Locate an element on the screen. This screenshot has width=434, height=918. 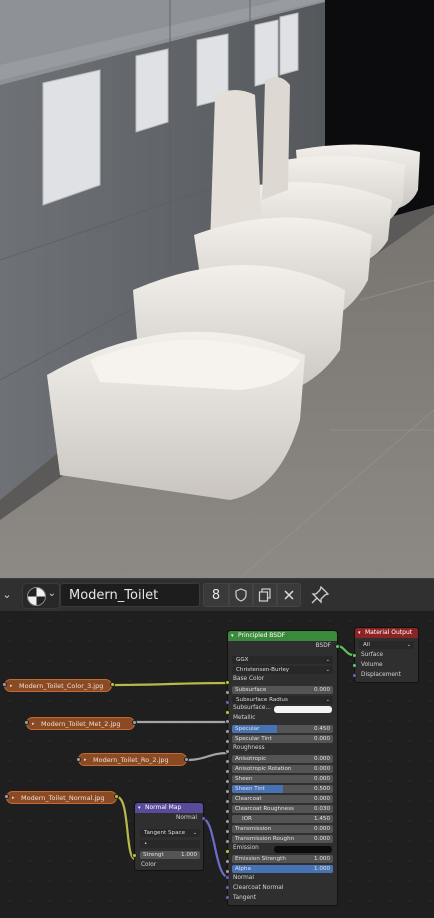
ior-field: IOR 1.450 is located at coordinates (282, 819).